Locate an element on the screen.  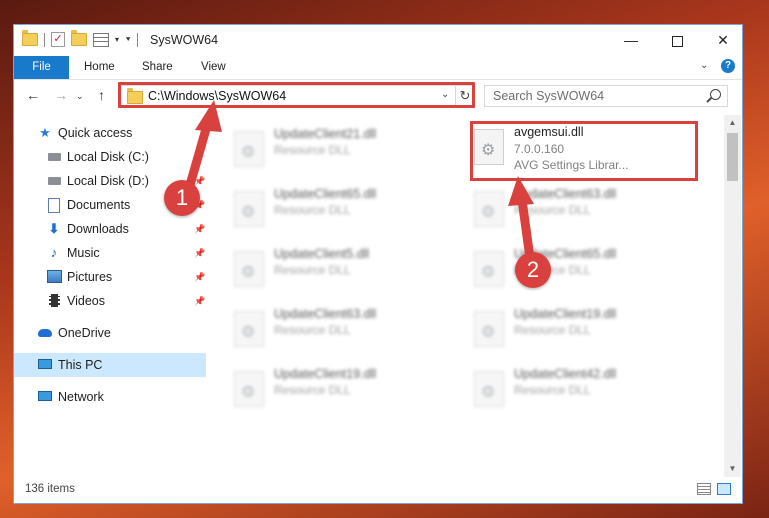
sidebar-item-quick-access: ★ Quick access is located at coordinates (110, 133).